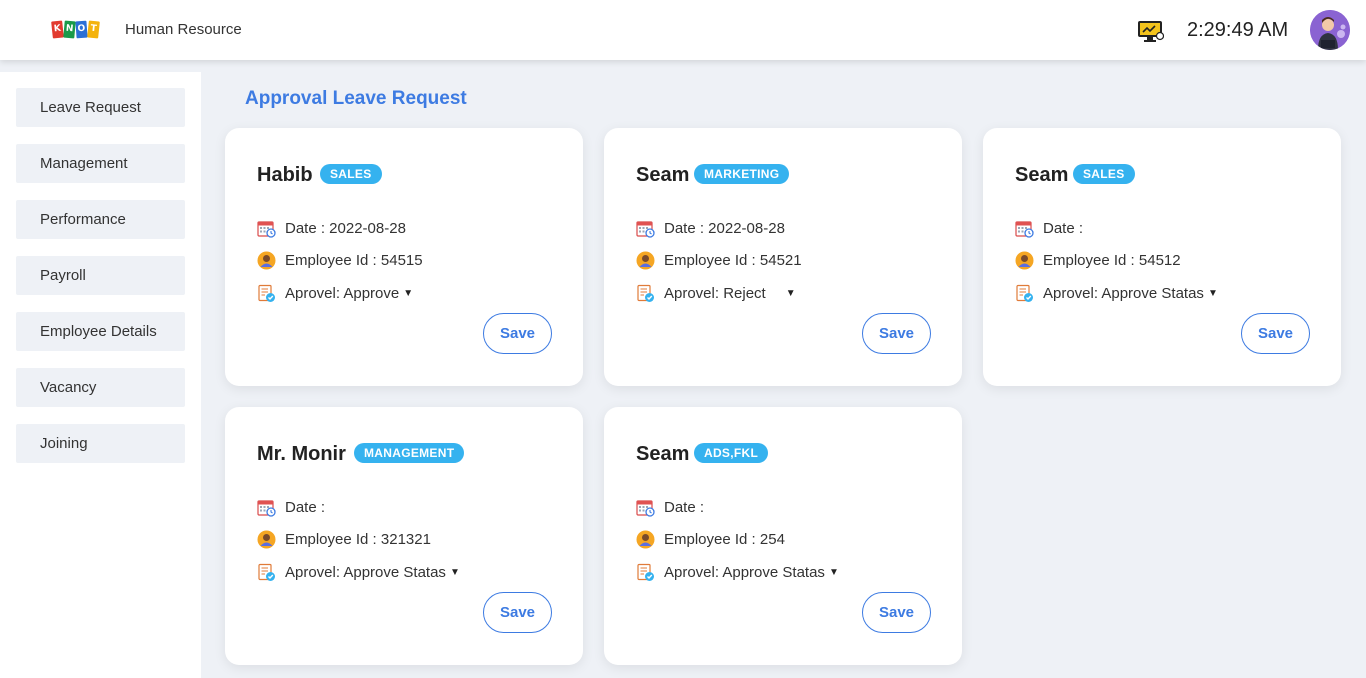 The width and height of the screenshot is (1366, 678). I want to click on clock: 2:29:49 AM, so click(1238, 30).